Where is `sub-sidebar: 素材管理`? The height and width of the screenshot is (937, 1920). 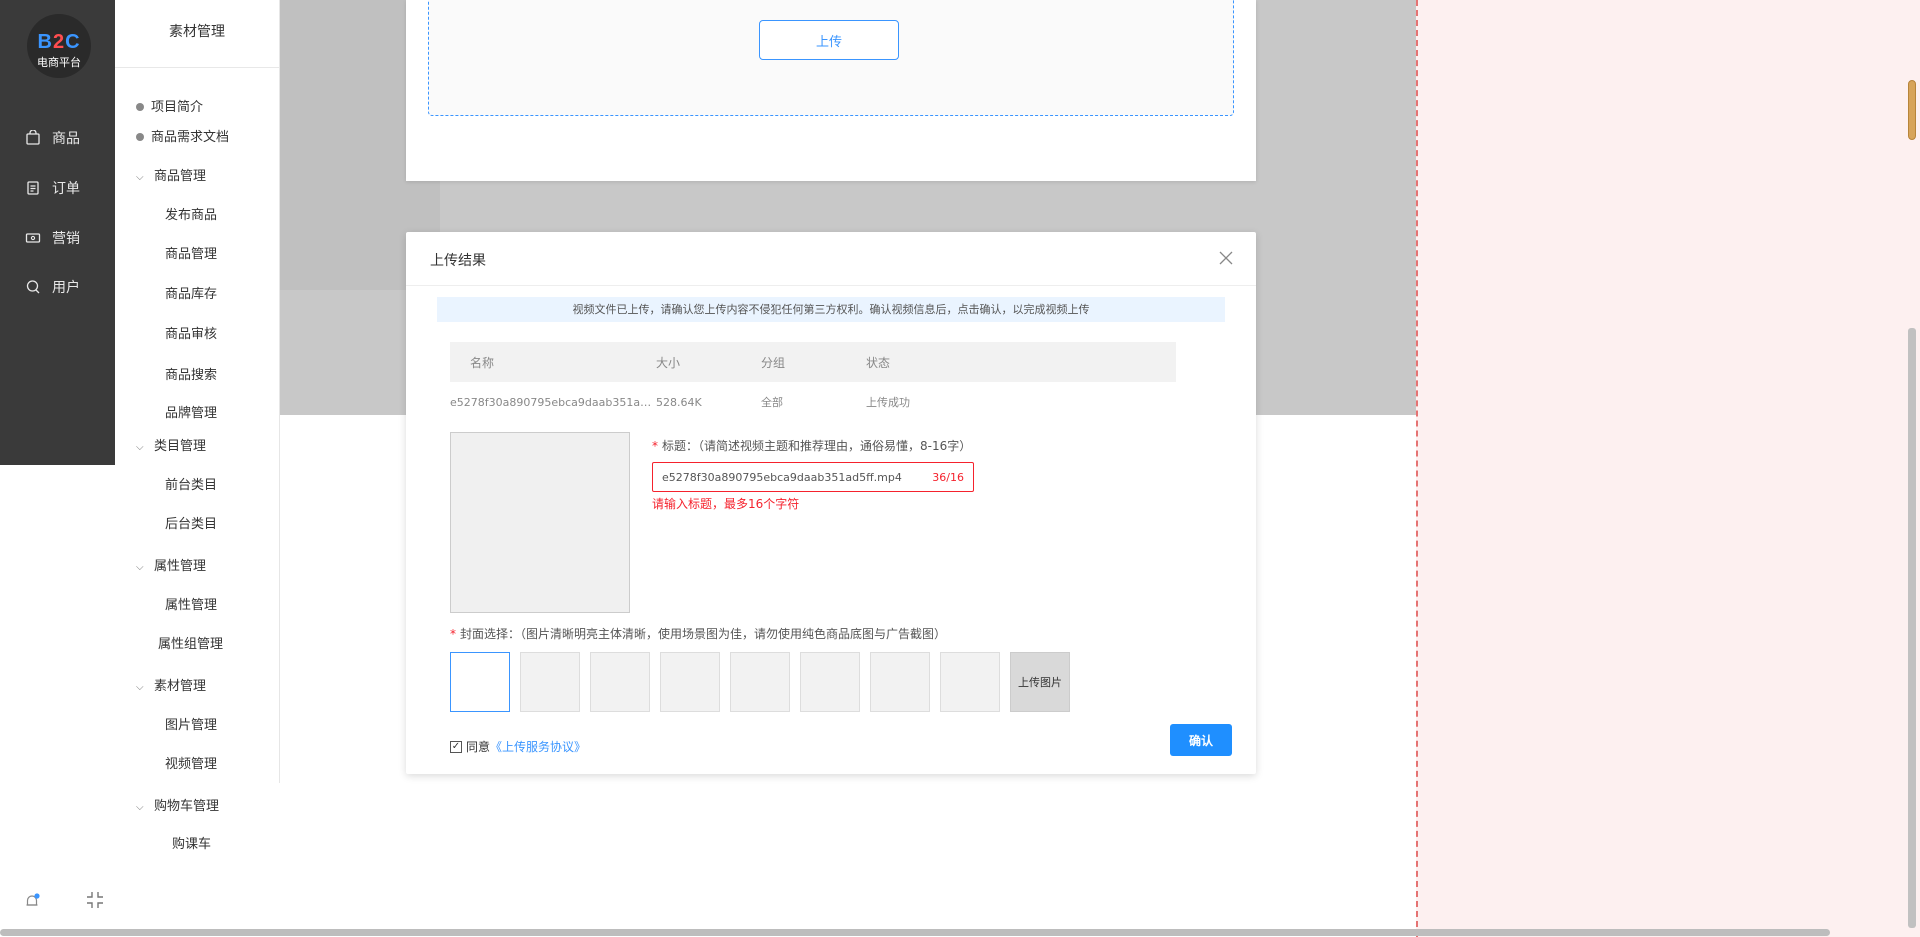 sub-sidebar: 素材管理 is located at coordinates (197, 391).